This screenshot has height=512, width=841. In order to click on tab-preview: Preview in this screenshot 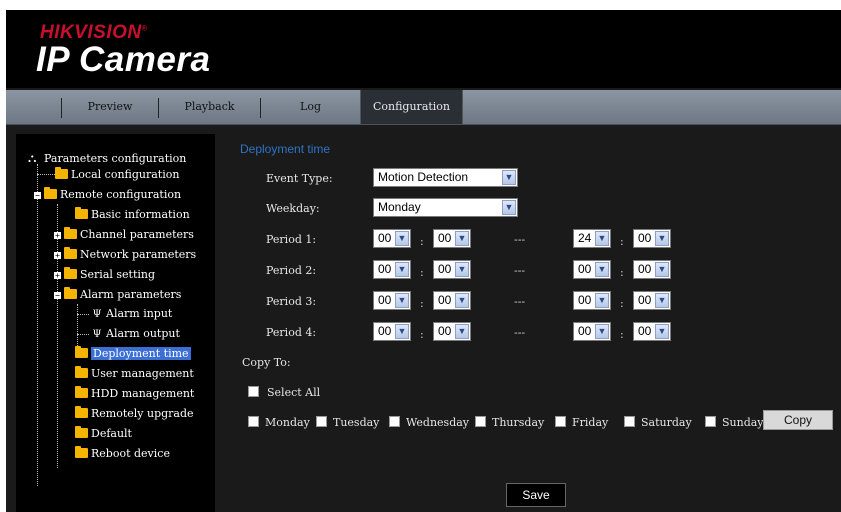, I will do `click(110, 107)`.